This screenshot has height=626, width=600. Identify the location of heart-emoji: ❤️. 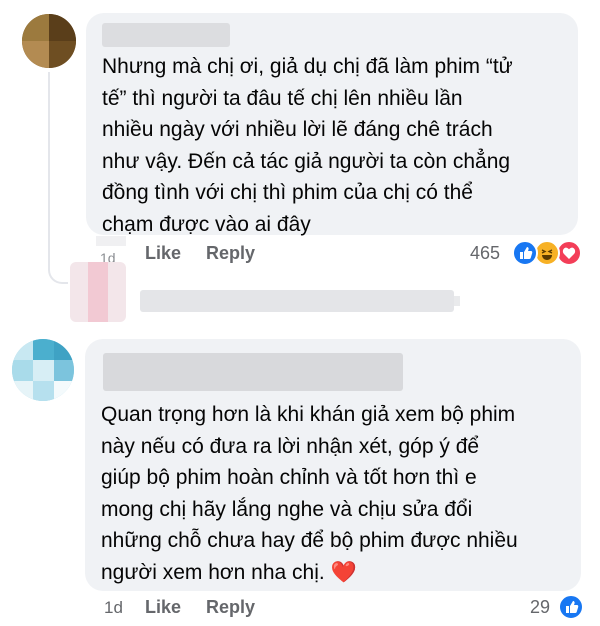
(343, 572).